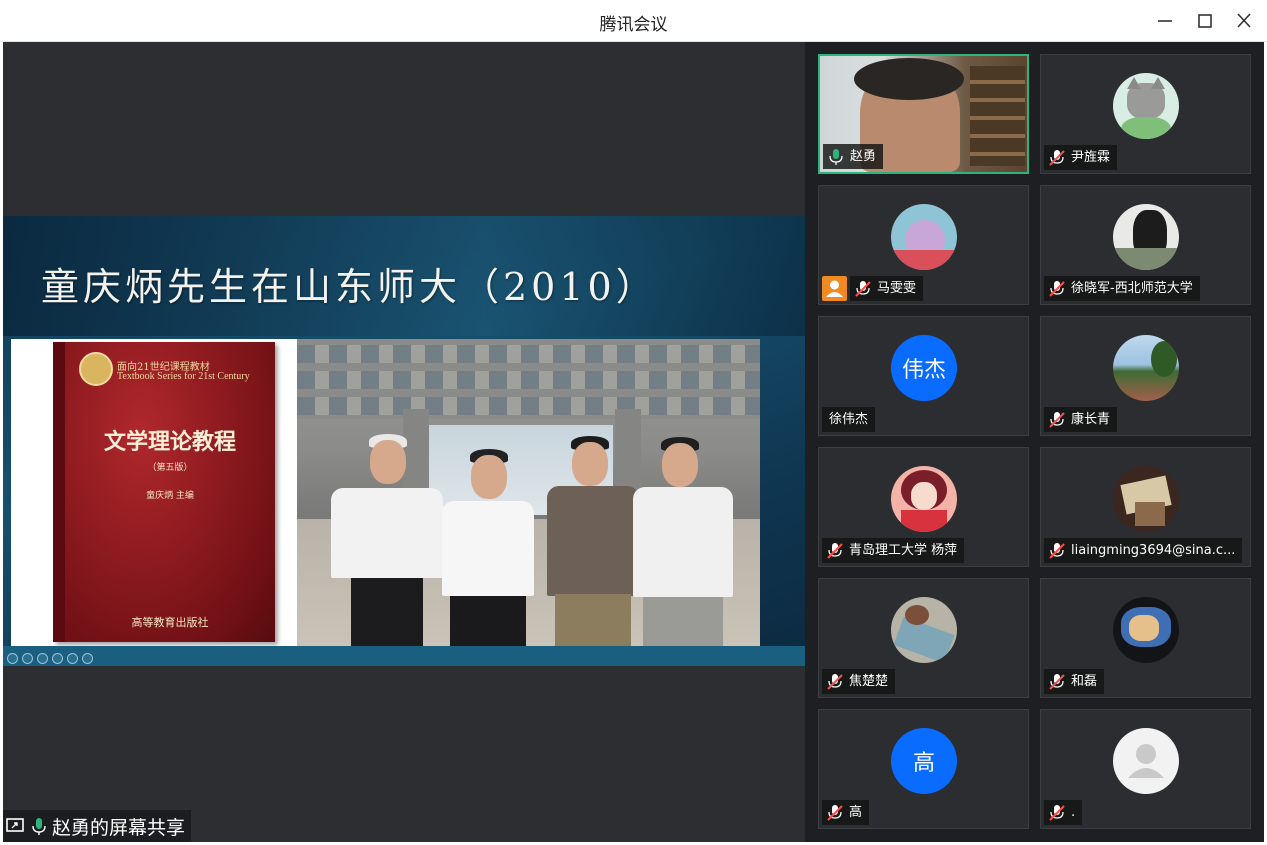 This screenshot has height=845, width=1267. Describe the element at coordinates (349, 287) in the screenshot. I see `slide-title: 童庆炳先生在山东师大（2010）` at that location.